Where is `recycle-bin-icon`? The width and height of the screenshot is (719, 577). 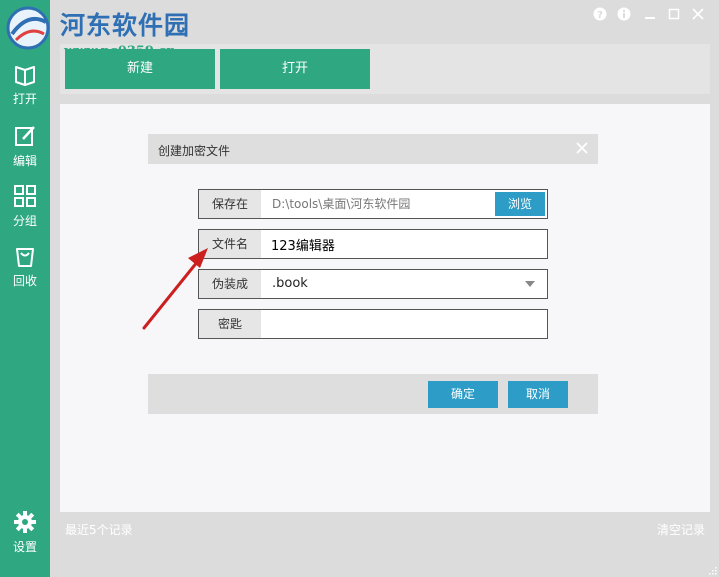 recycle-bin-icon is located at coordinates (25, 257).